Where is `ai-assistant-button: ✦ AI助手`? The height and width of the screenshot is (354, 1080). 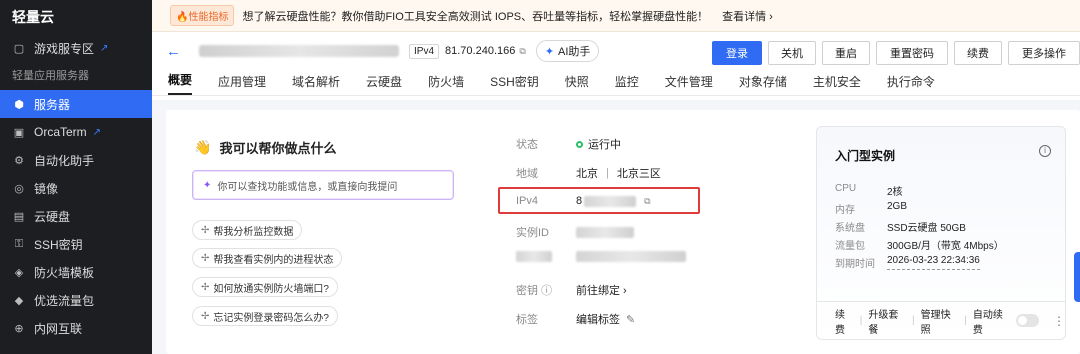 ai-assistant-button: ✦ AI助手 is located at coordinates (567, 51).